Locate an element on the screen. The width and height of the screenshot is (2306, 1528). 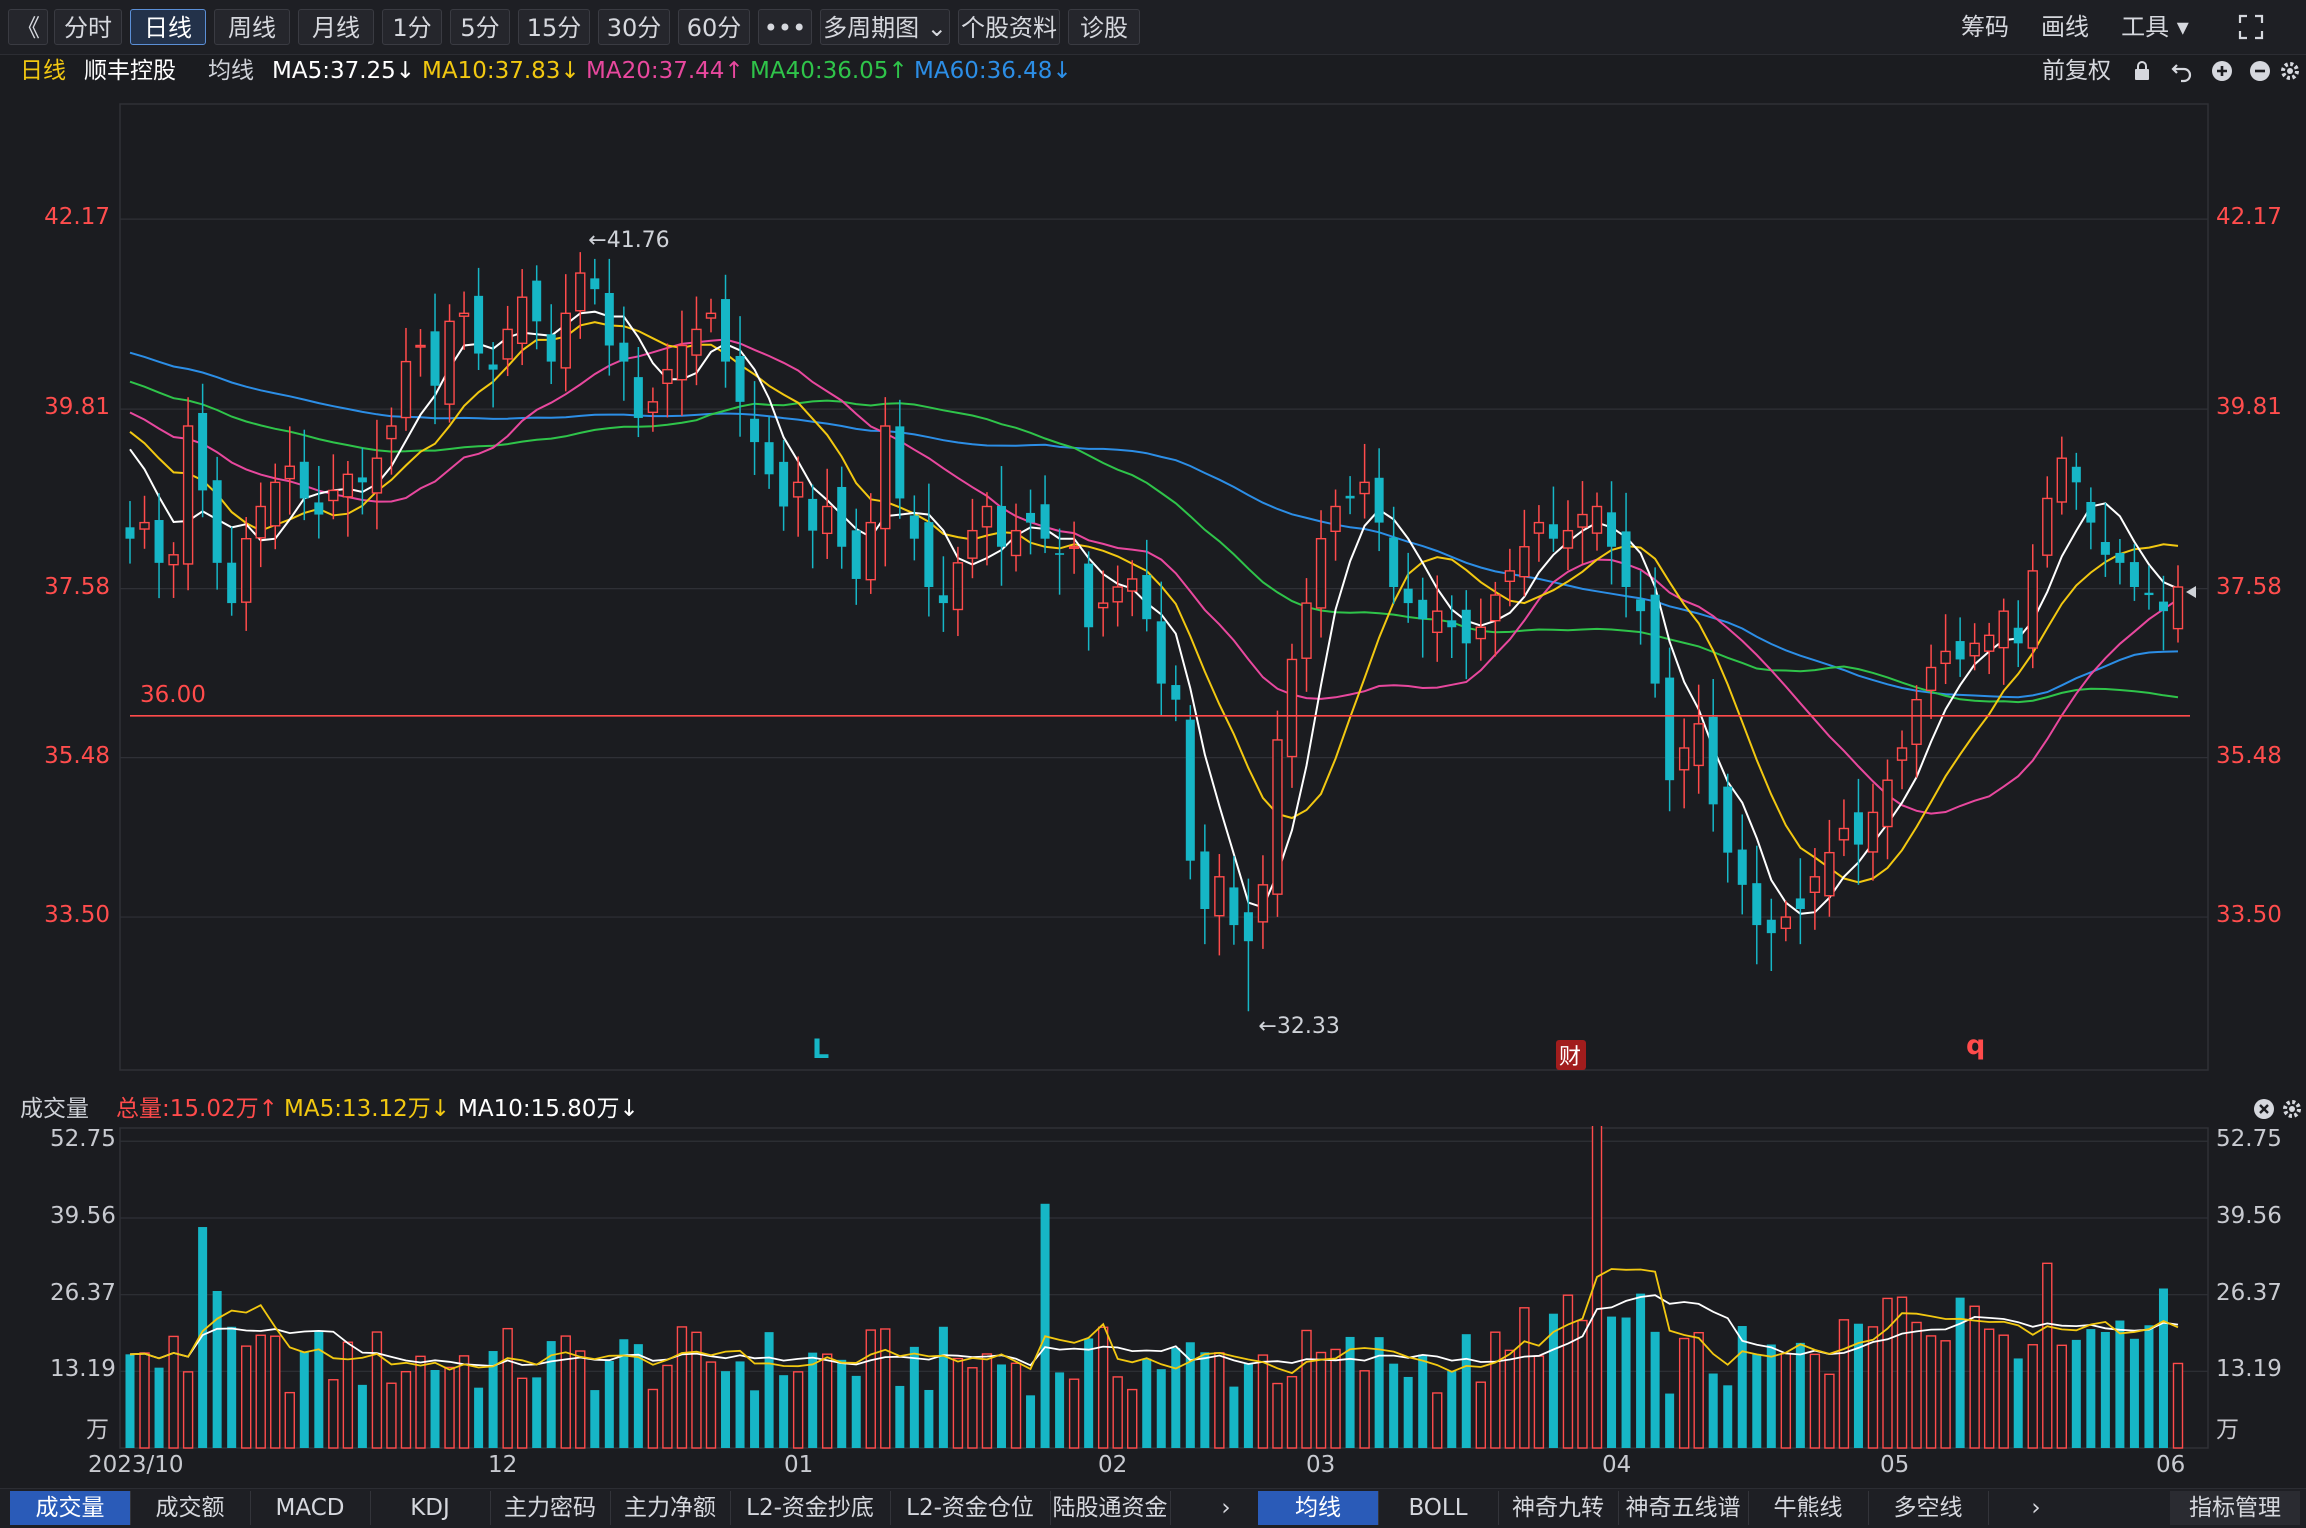
back-button: 《 is located at coordinates (28, 27).